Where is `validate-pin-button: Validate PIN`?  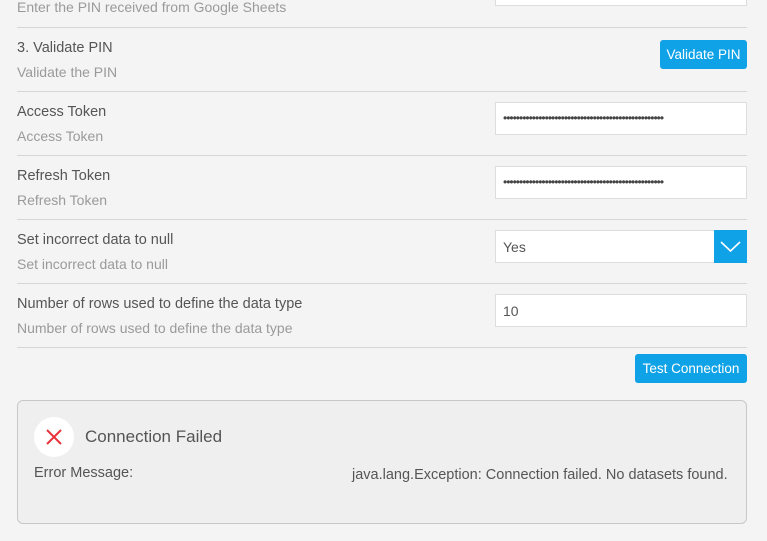 validate-pin-button: Validate PIN is located at coordinates (703, 54).